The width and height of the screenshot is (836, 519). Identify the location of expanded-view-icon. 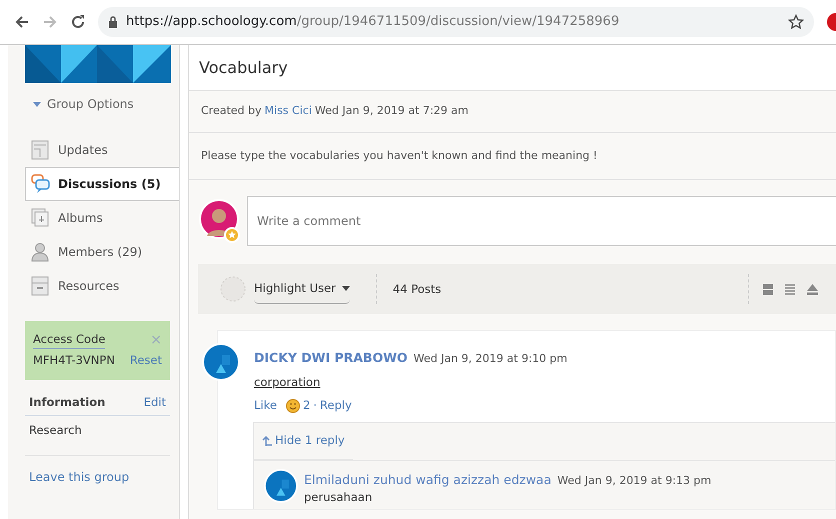
(768, 289).